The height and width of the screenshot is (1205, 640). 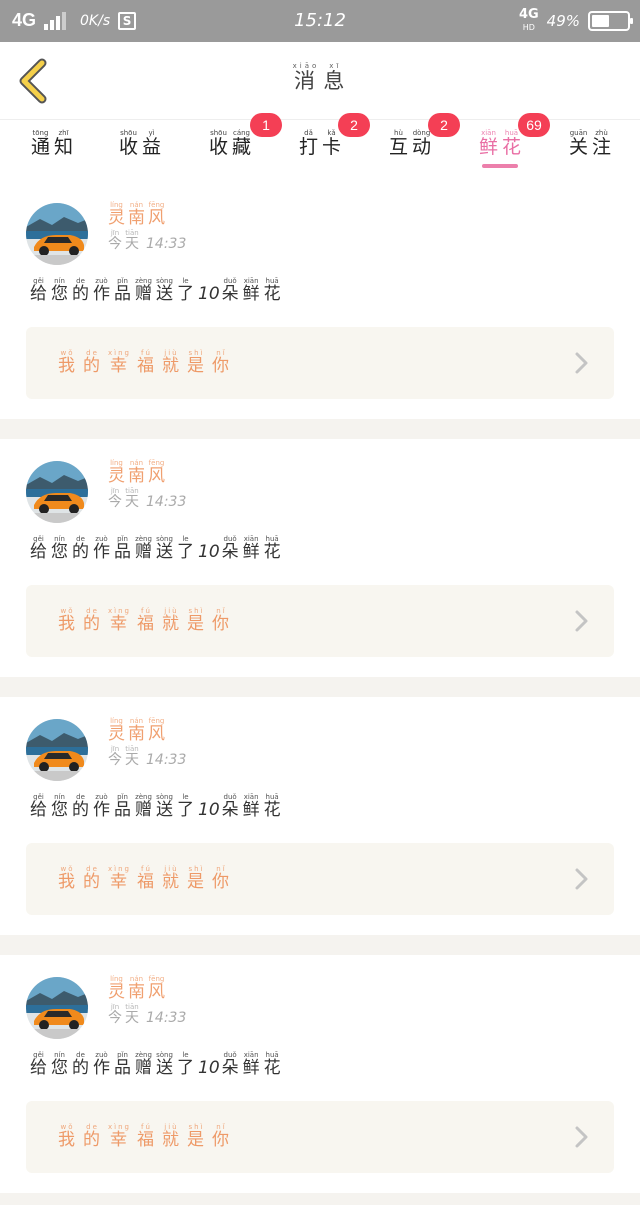 I want to click on message-char: huā 花, so click(x=272, y=1064).